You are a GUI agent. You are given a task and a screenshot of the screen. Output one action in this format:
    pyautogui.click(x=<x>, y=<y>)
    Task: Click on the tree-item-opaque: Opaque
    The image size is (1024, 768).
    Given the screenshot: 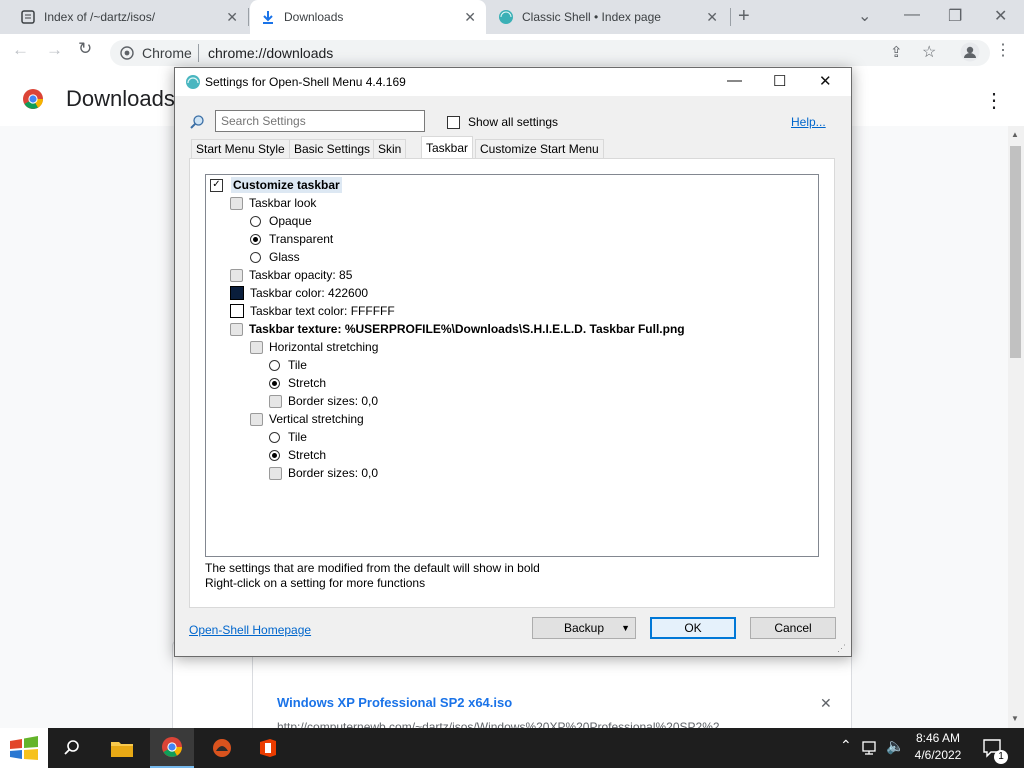 What is the action you would take?
    pyautogui.click(x=281, y=221)
    